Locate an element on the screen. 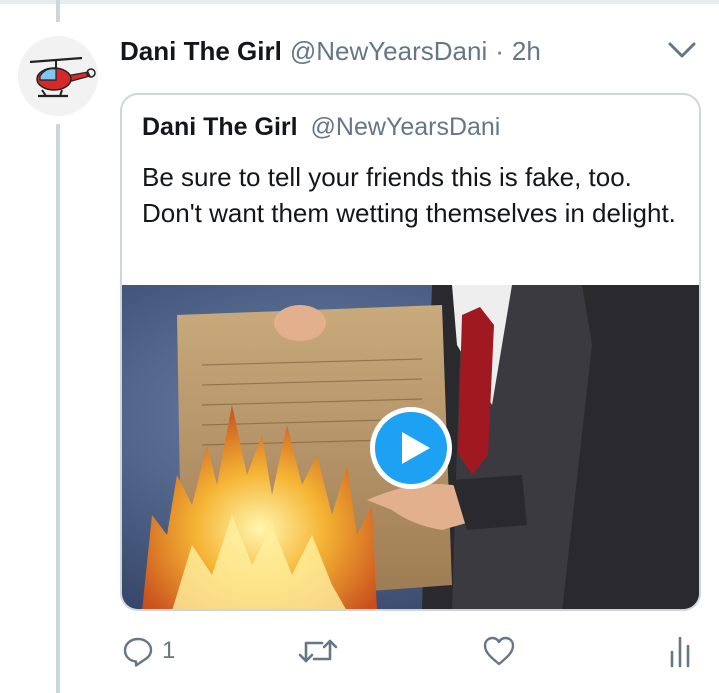 The width and height of the screenshot is (719, 693). analytics-icon is located at coordinates (680, 652).